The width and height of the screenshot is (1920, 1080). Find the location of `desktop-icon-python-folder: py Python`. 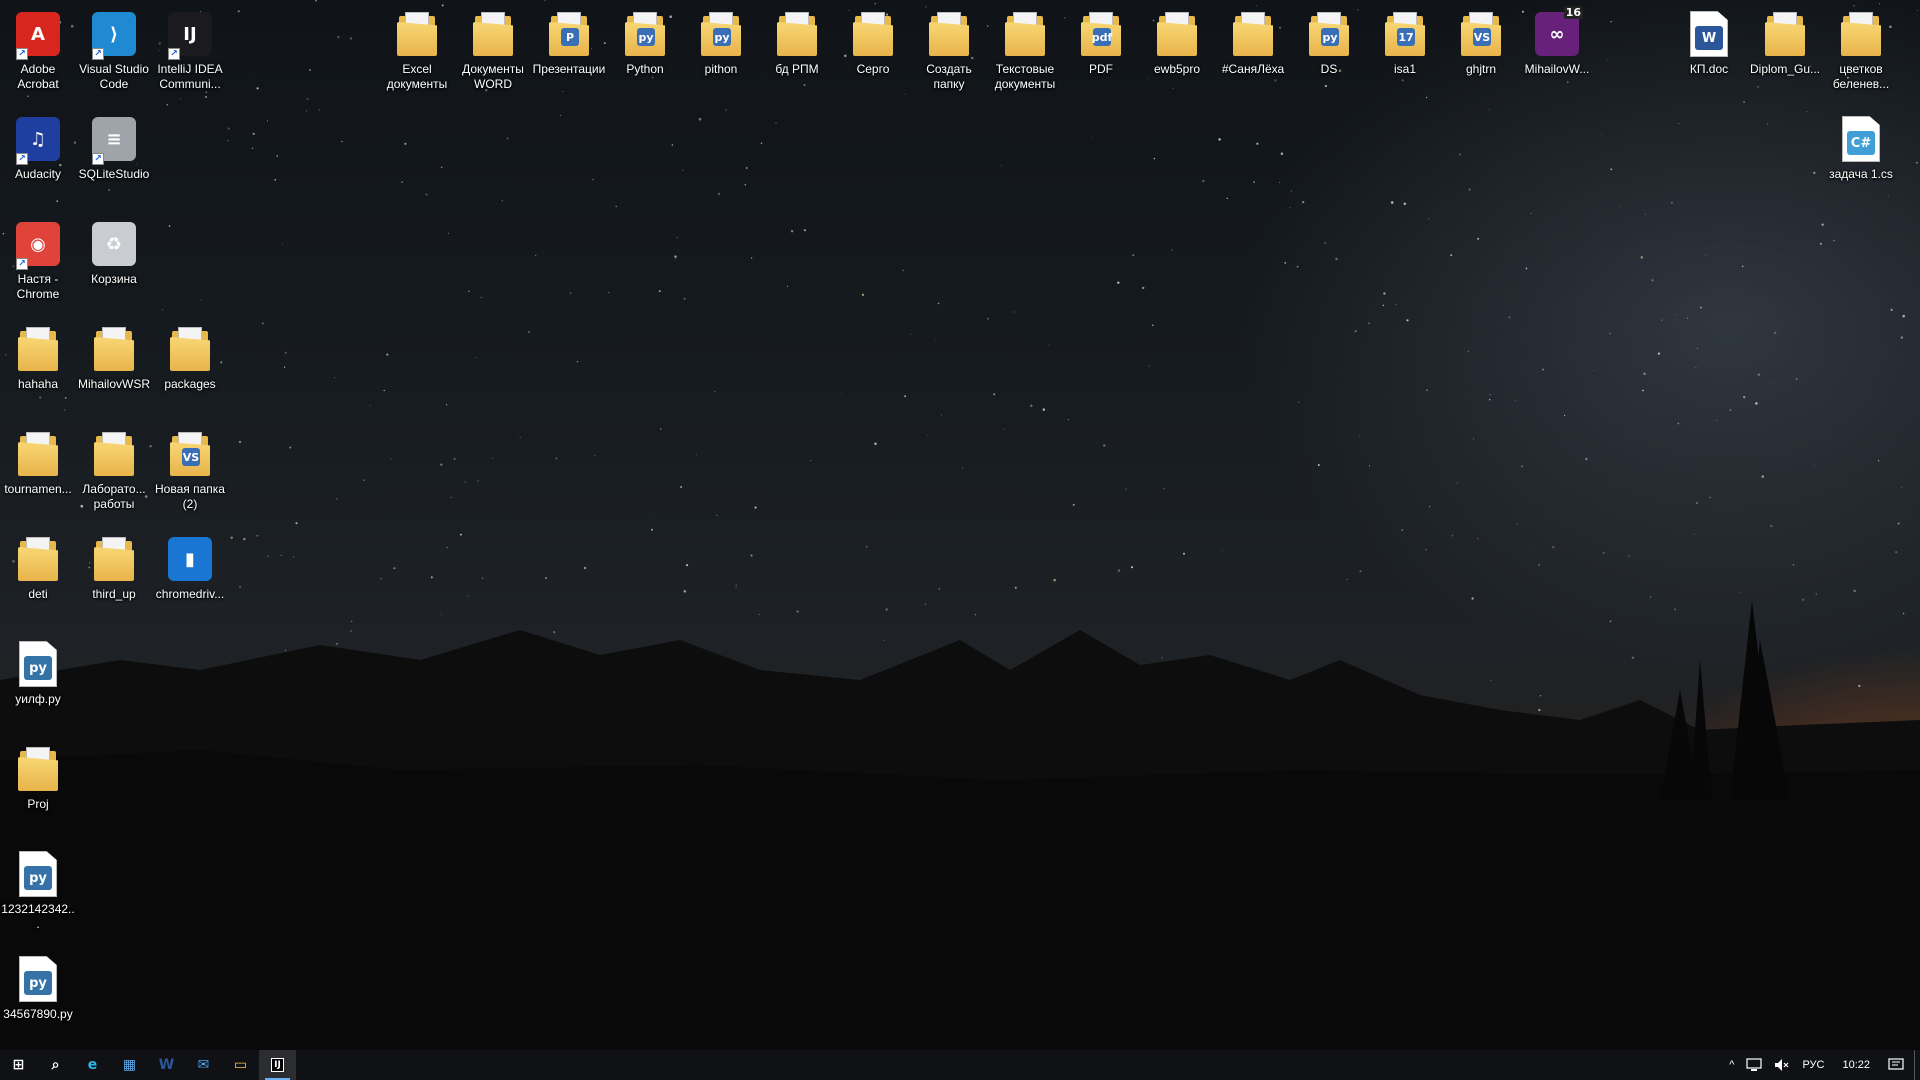

desktop-icon-python-folder: py Python is located at coordinates (645, 40).